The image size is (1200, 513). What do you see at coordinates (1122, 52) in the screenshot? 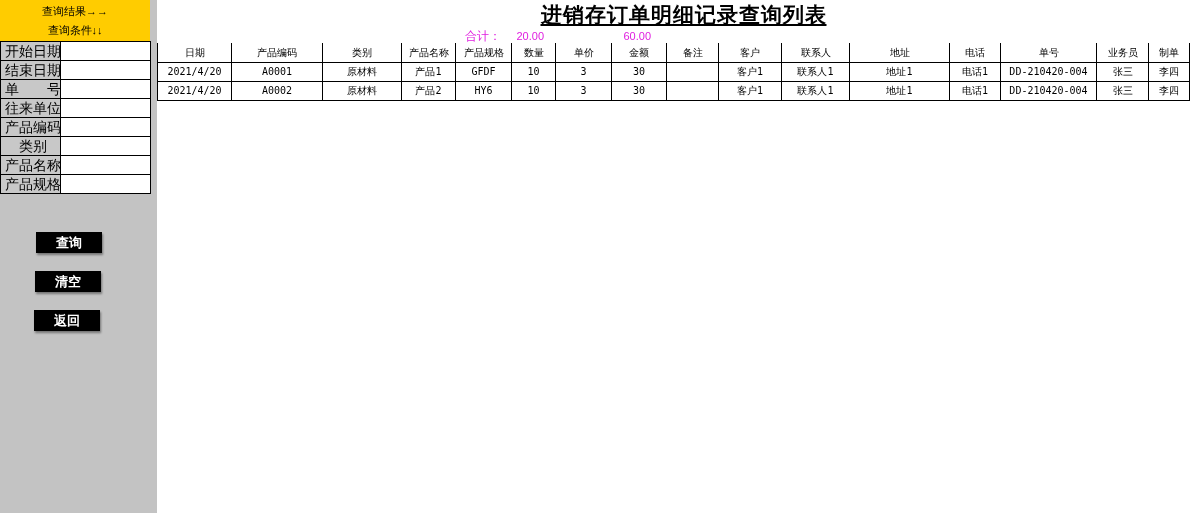
I see `column-header: 业务员` at bounding box center [1122, 52].